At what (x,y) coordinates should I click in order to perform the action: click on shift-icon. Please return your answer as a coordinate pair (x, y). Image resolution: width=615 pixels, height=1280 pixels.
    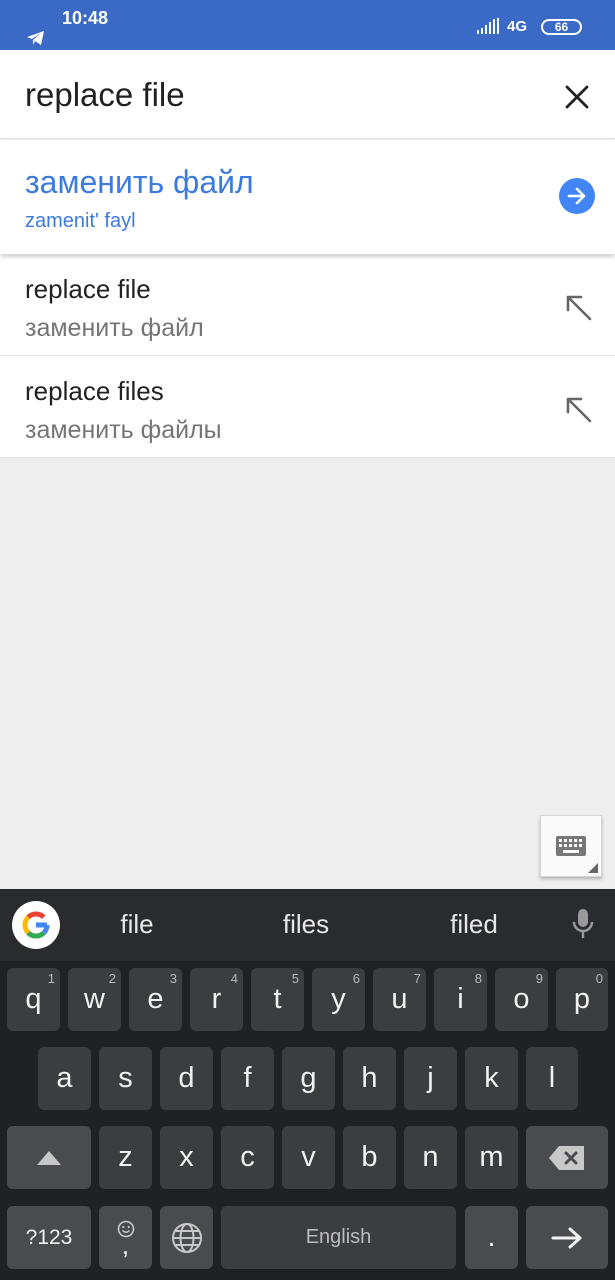
    Looking at the image, I should click on (49, 1157).